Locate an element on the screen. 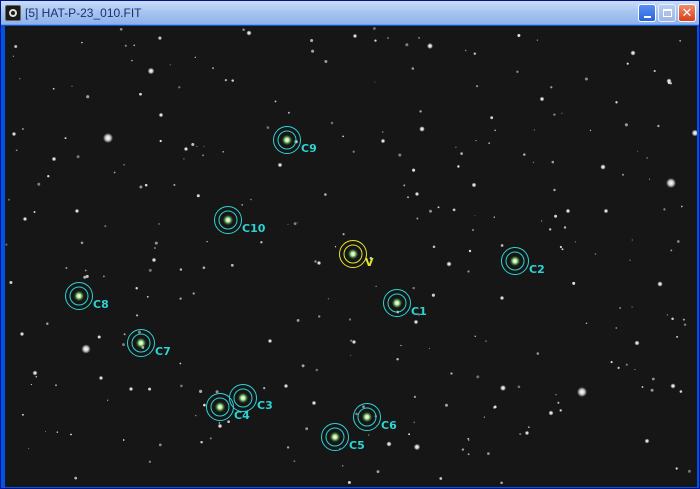 The height and width of the screenshot is (489, 700). minimize-button is located at coordinates (647, 13).